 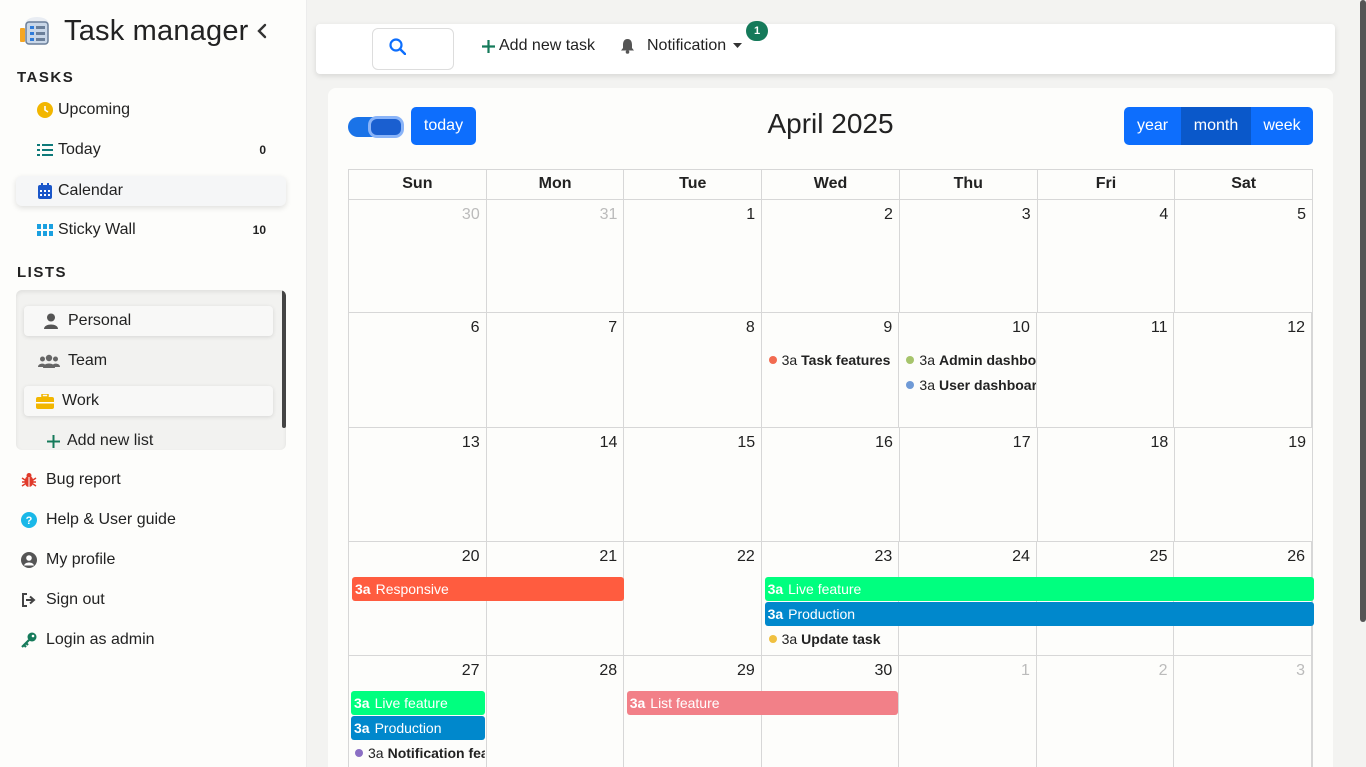 I want to click on day-cell: 9, so click(x=831, y=370).